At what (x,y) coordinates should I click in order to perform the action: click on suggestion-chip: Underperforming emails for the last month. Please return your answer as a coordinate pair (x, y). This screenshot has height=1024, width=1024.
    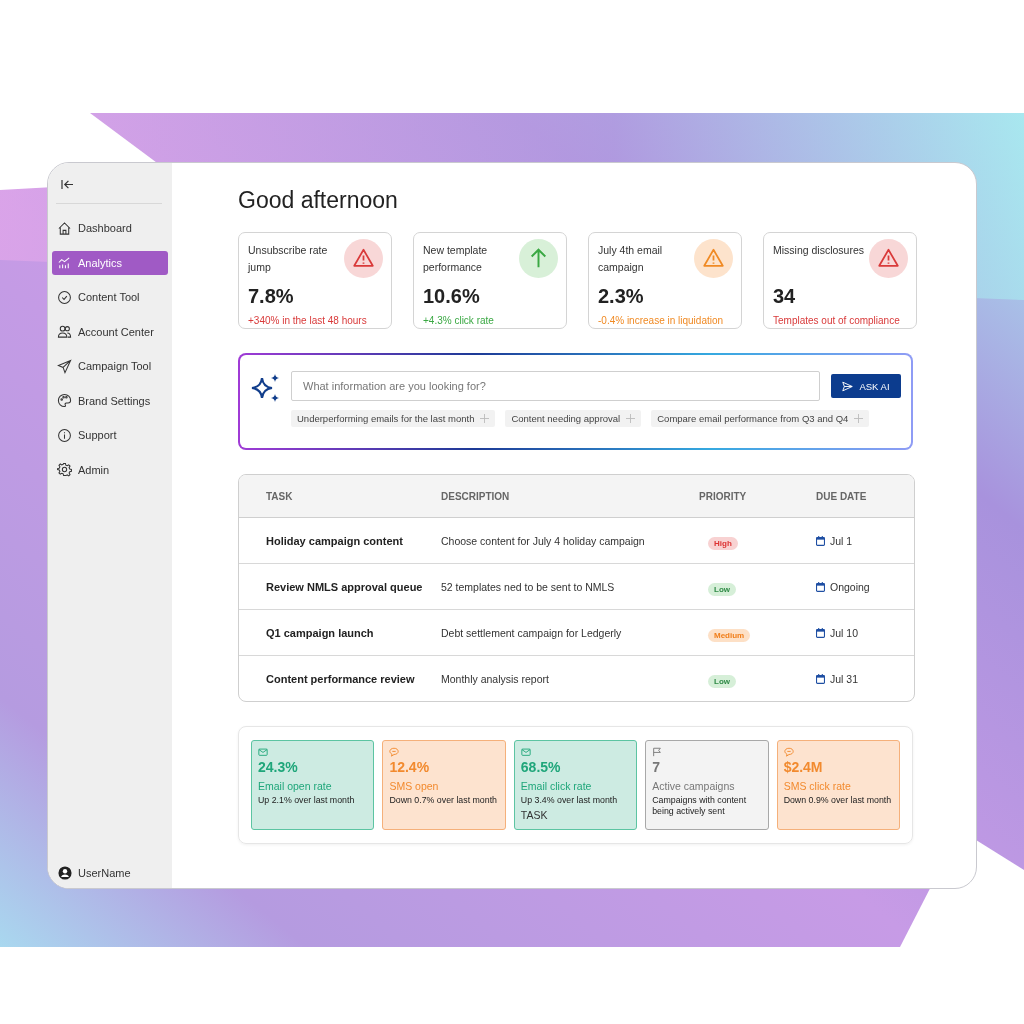
    Looking at the image, I should click on (393, 418).